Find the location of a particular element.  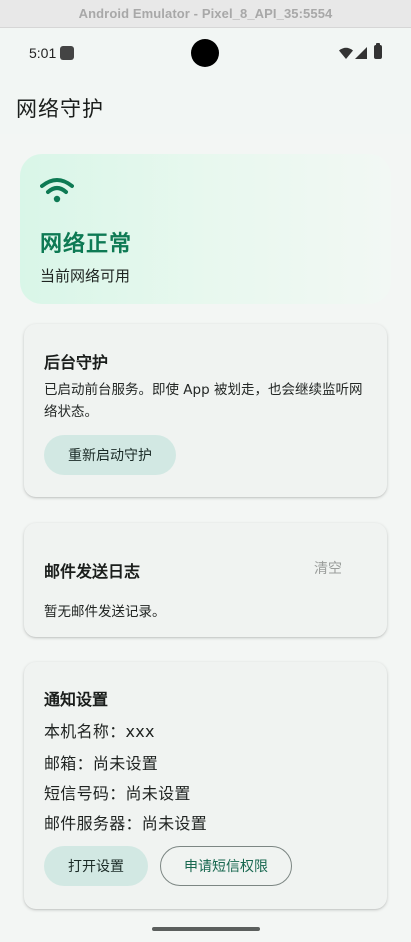

mail-log-card: 邮件发送日志 清空 暂无邮件发送记录。 is located at coordinates (205, 580).